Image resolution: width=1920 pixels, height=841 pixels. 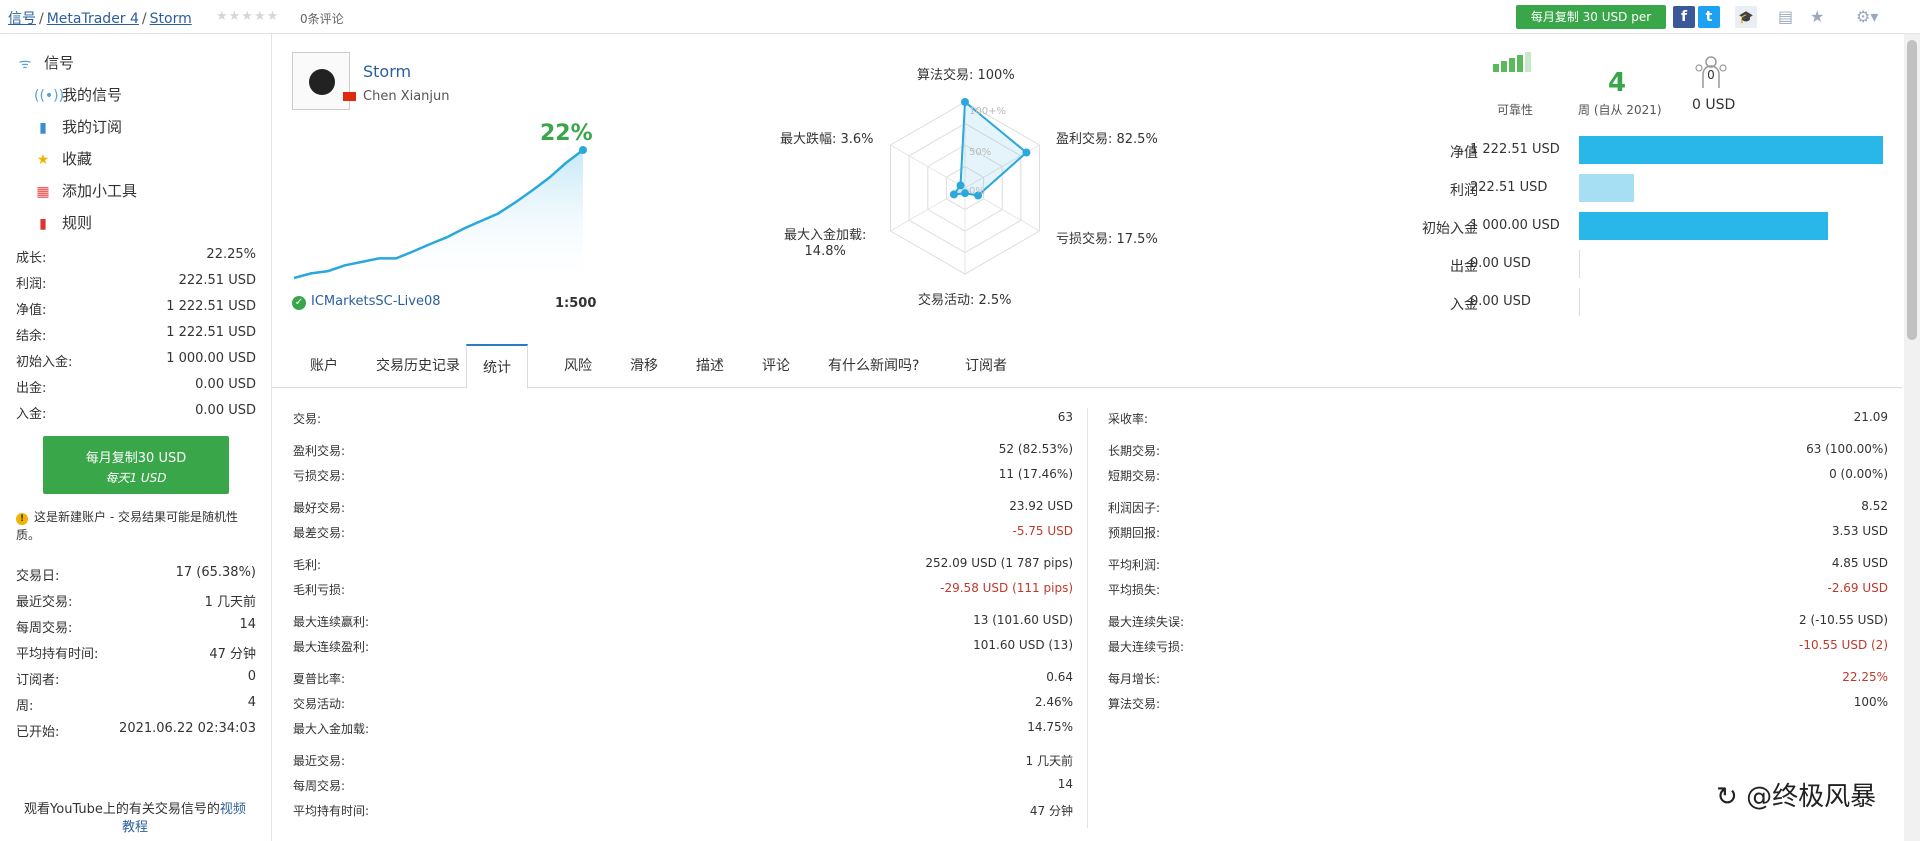 What do you see at coordinates (43, 128) in the screenshot?
I see `phone-icon: ▮` at bounding box center [43, 128].